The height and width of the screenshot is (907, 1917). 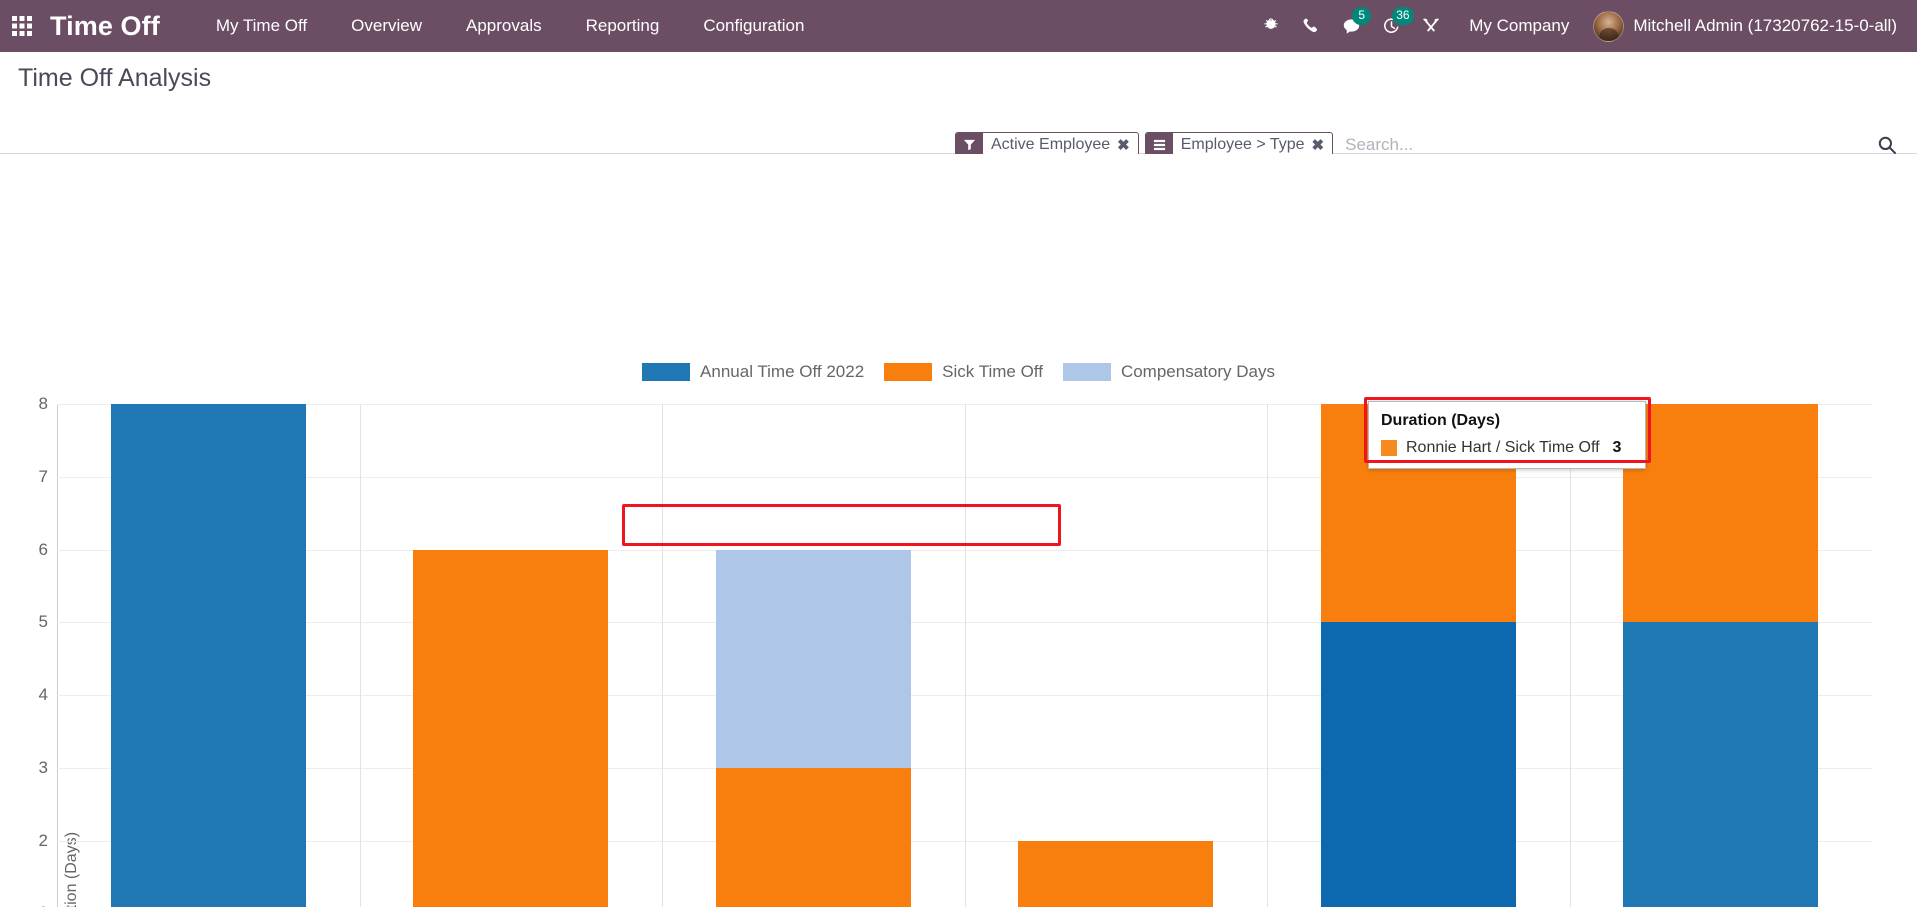 What do you see at coordinates (1242, 144) in the screenshot?
I see `facet-label: Employee > Type` at bounding box center [1242, 144].